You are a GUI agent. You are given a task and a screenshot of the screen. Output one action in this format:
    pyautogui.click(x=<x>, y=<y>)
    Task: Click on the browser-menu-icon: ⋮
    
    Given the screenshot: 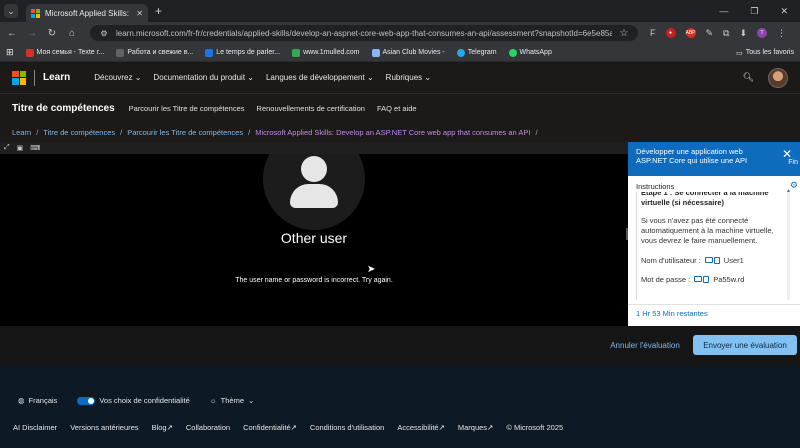 What is the action you would take?
    pyautogui.click(x=781, y=33)
    